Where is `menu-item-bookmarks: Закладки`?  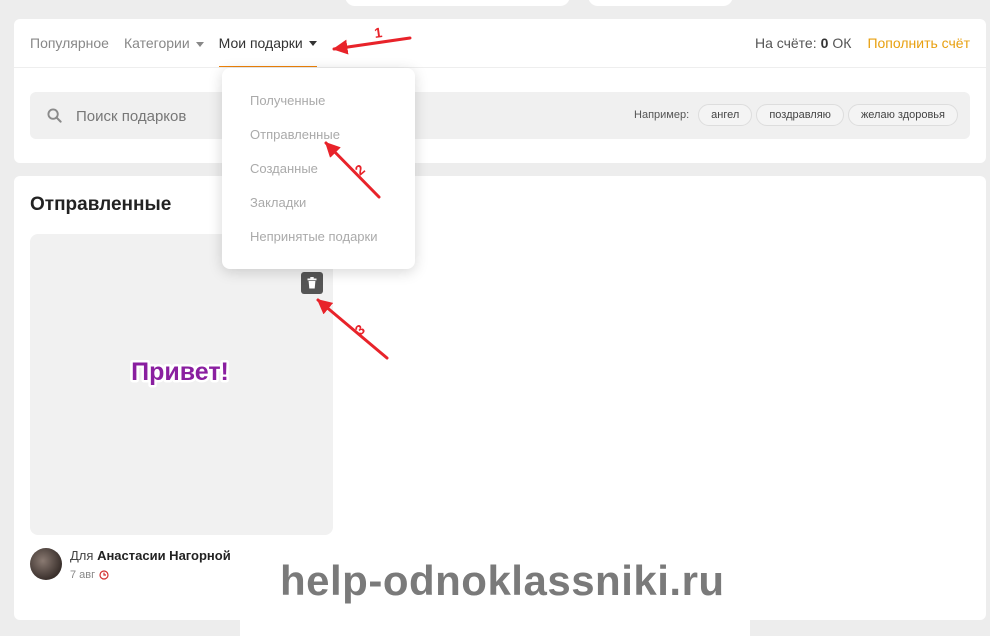
menu-item-bookmarks: Закладки is located at coordinates (278, 202).